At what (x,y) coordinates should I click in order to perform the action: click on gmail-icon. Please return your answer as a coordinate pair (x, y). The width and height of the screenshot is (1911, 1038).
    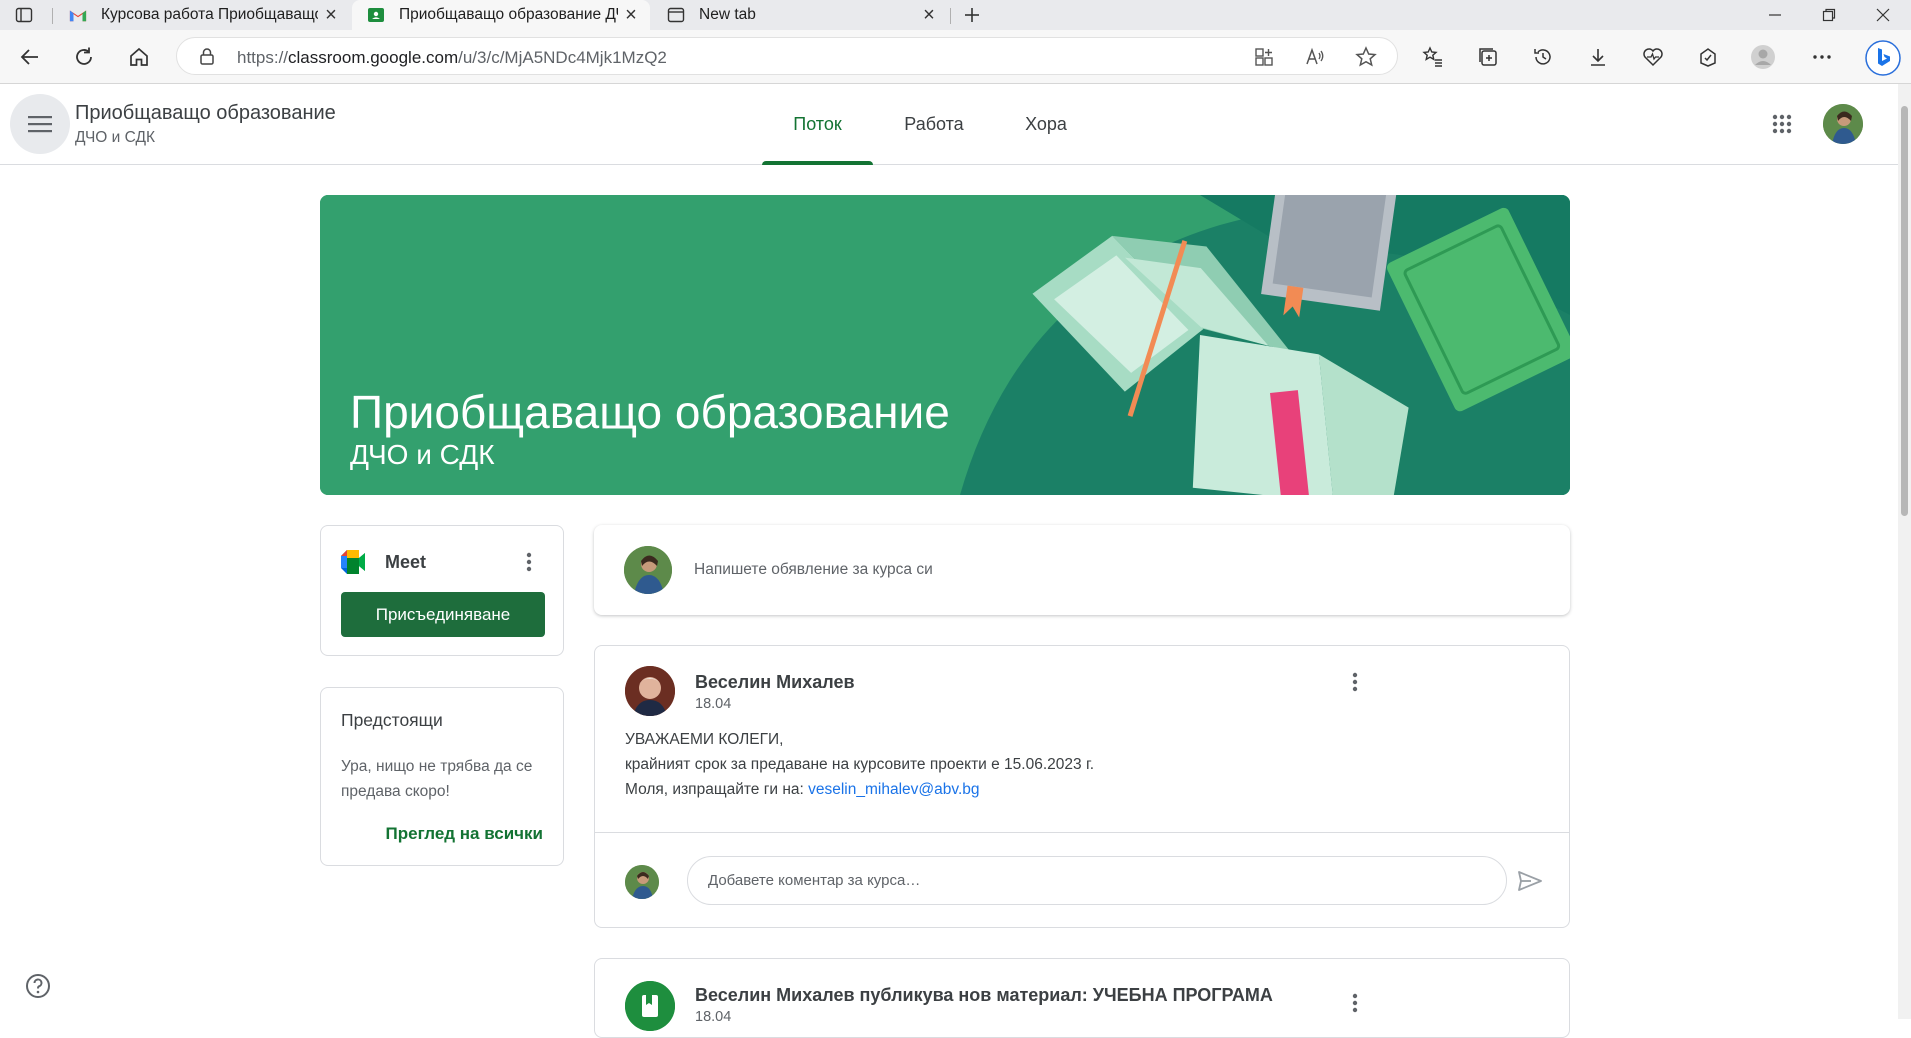
    Looking at the image, I should click on (78, 15).